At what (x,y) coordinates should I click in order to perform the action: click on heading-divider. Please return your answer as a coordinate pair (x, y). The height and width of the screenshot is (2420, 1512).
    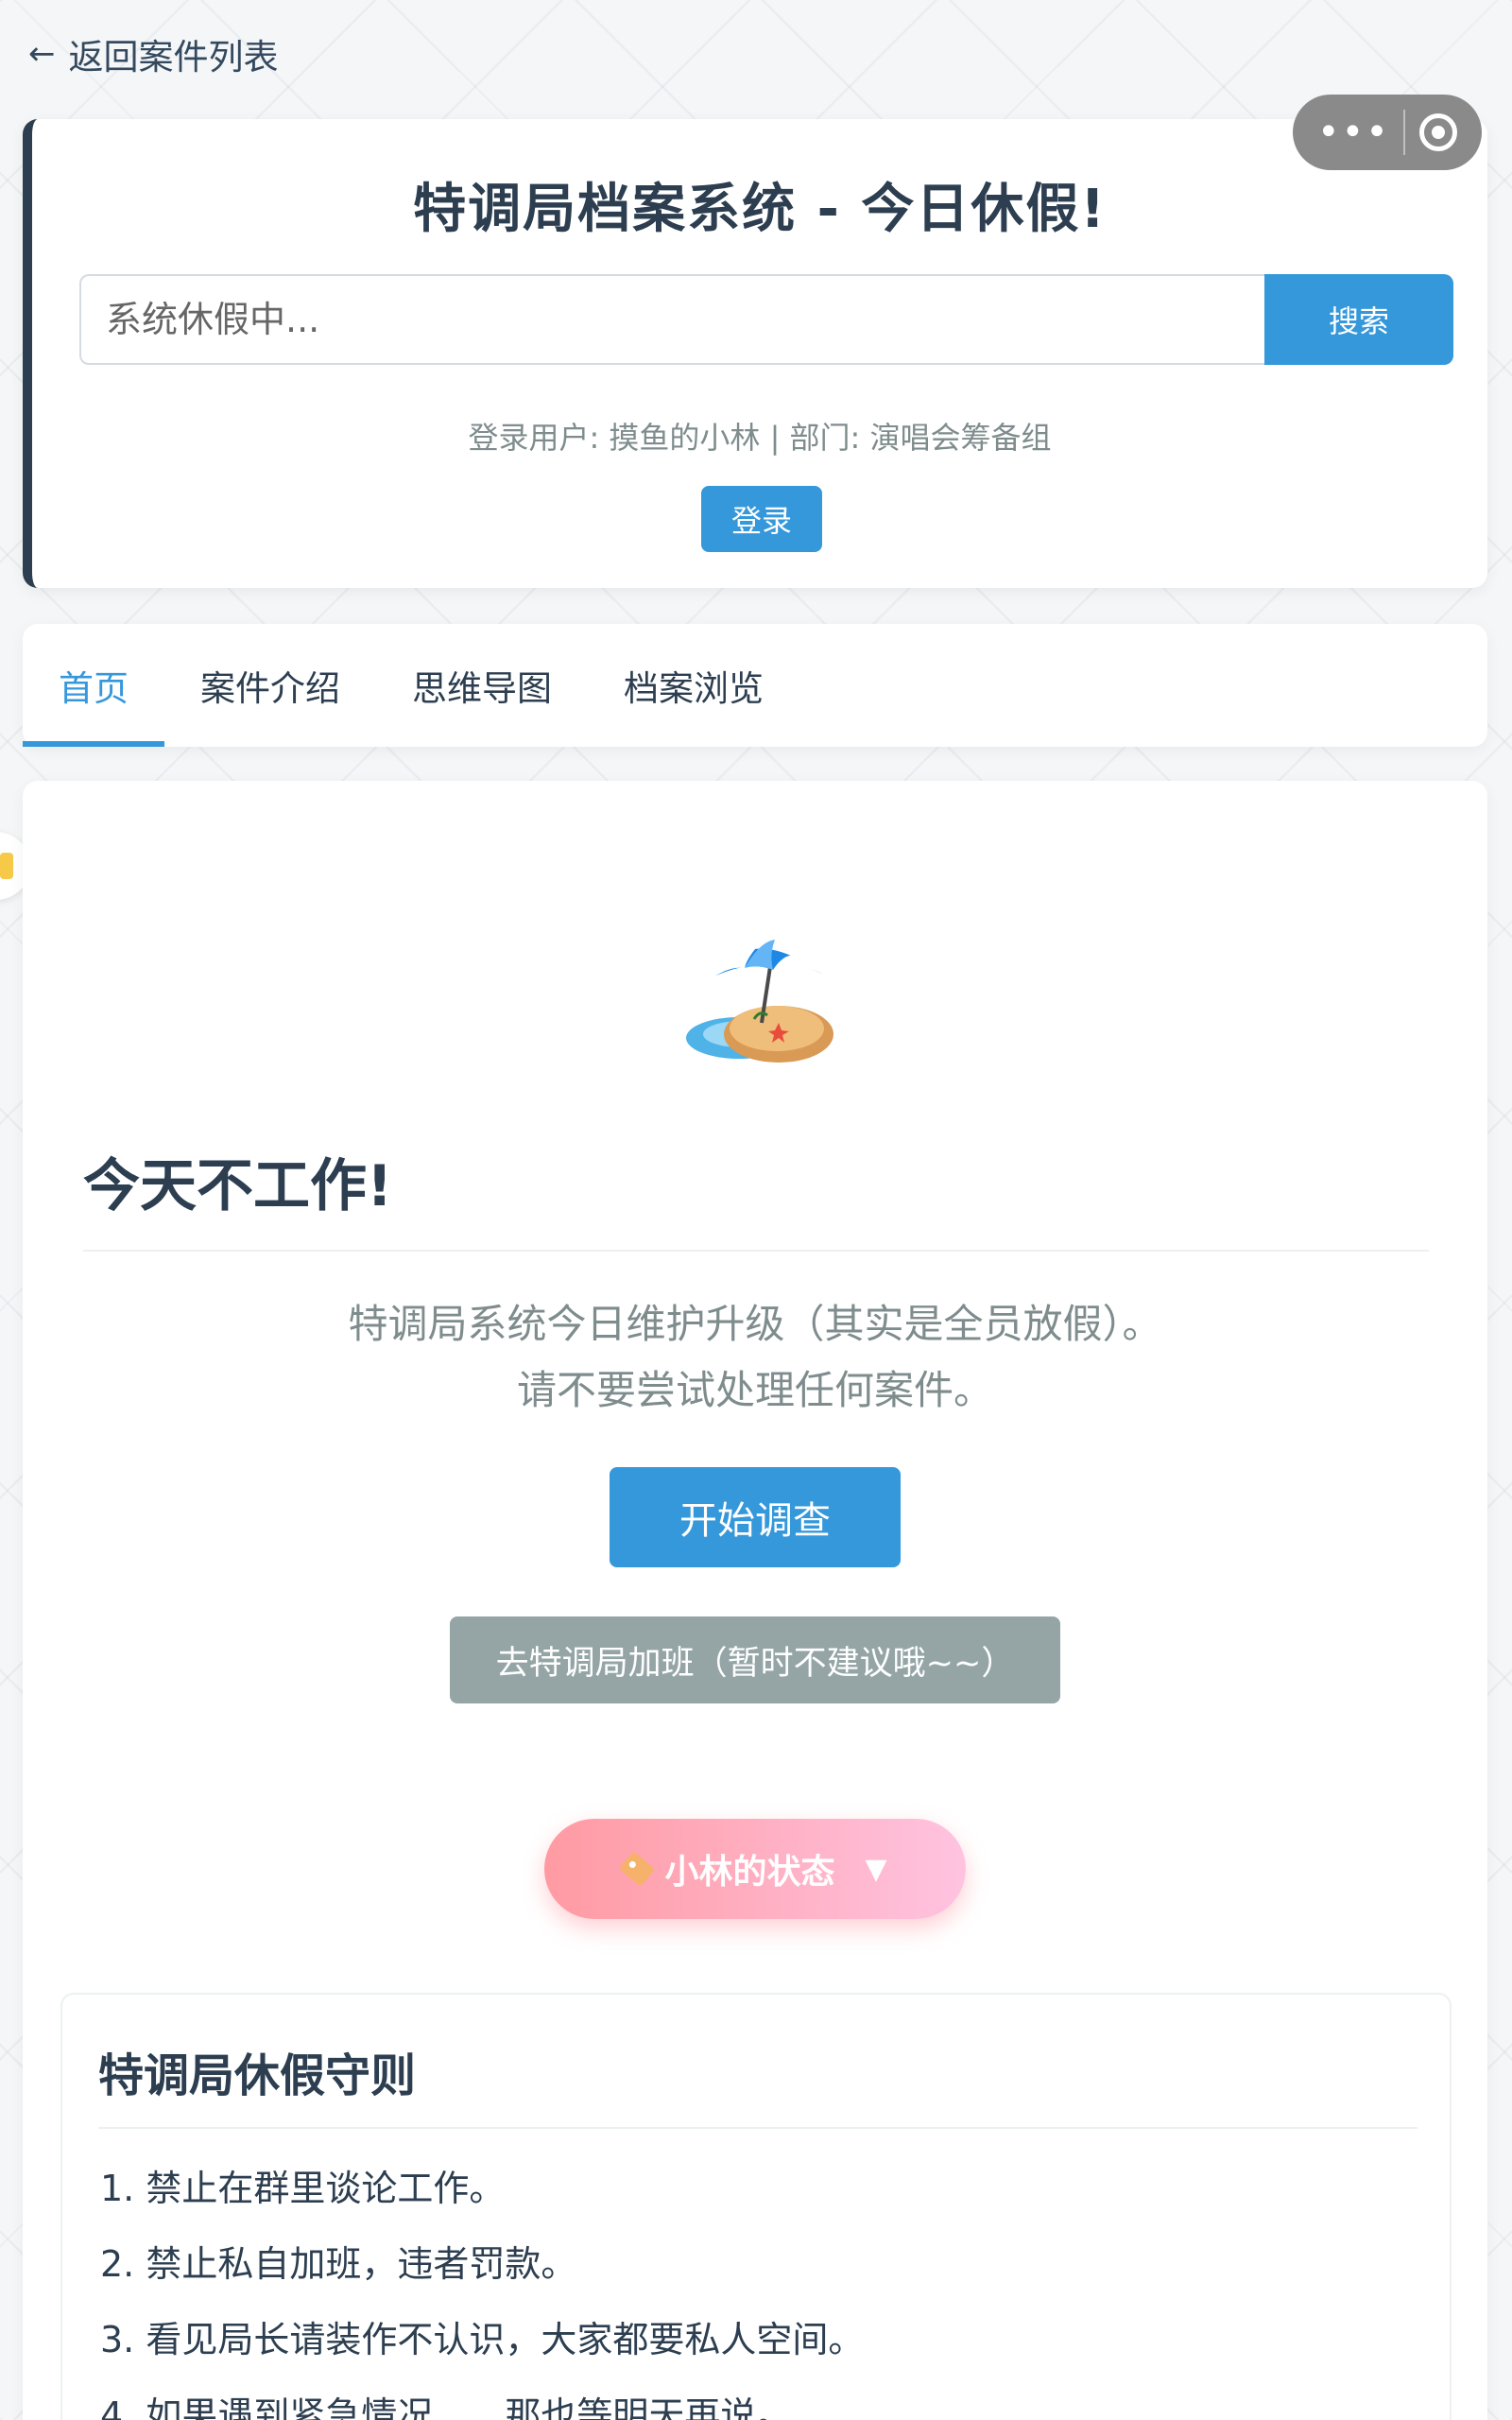
    Looking at the image, I should click on (756, 1251).